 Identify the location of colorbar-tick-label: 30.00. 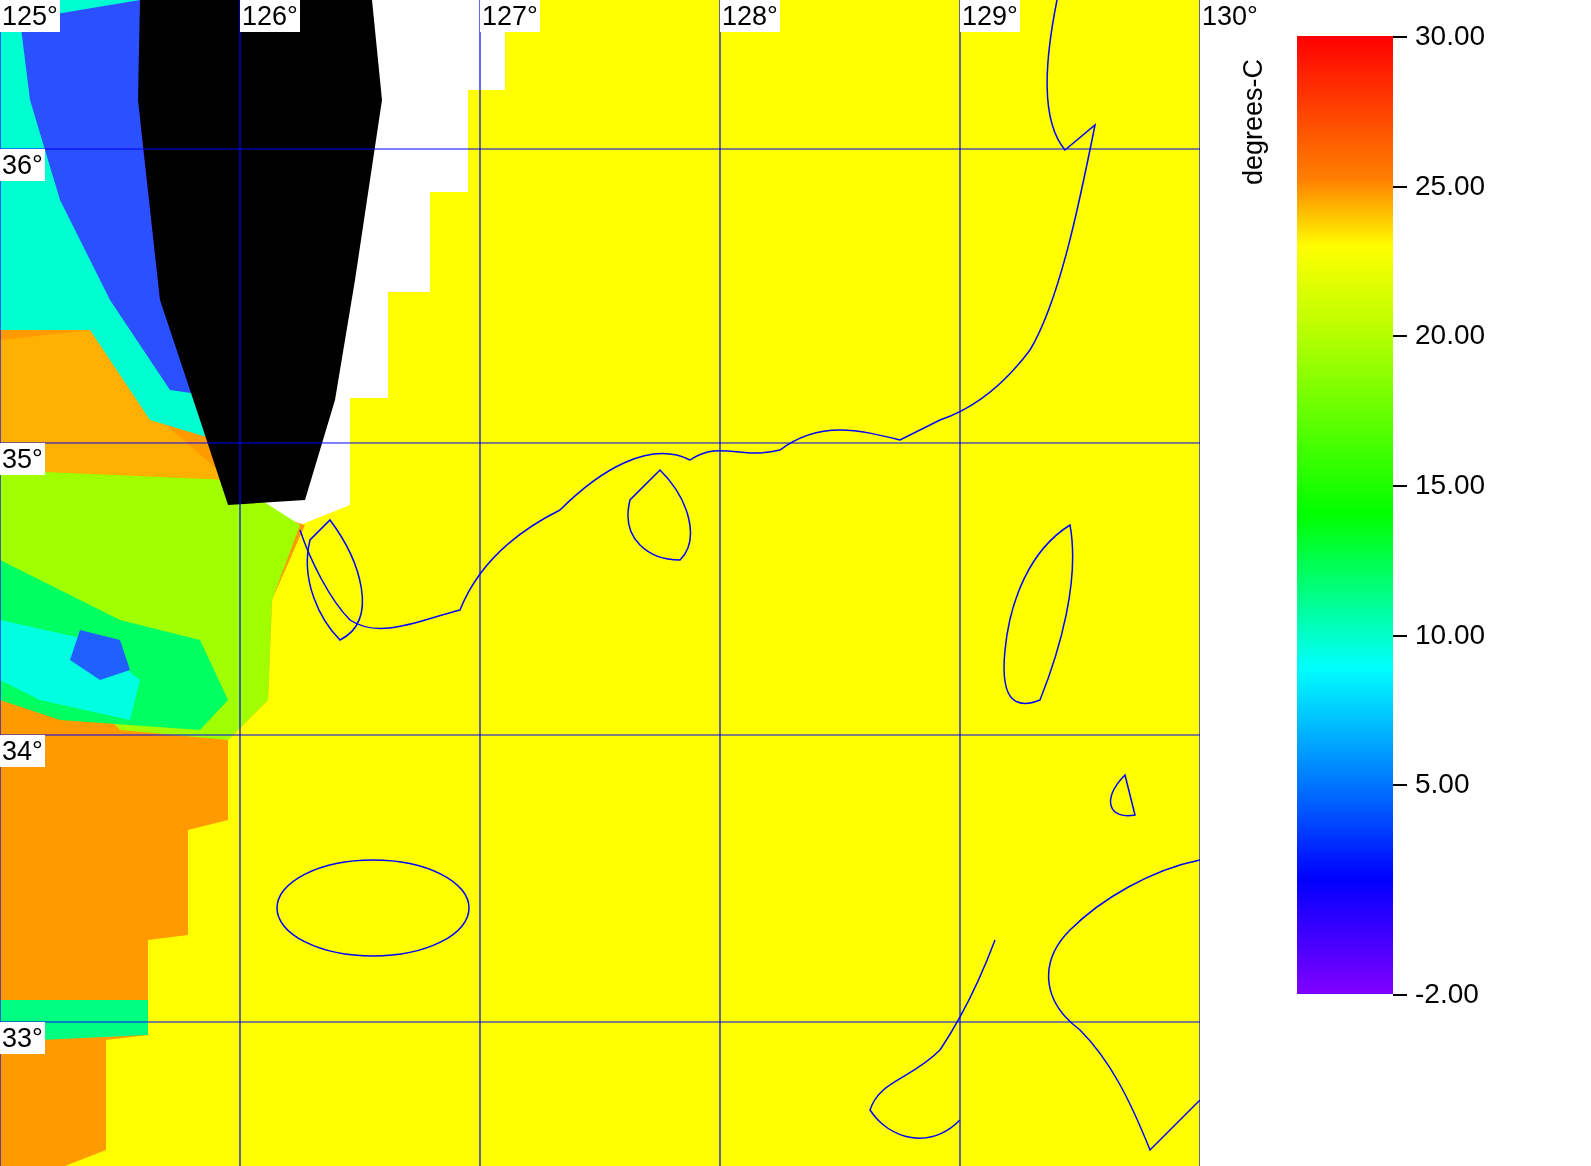
(1450, 36).